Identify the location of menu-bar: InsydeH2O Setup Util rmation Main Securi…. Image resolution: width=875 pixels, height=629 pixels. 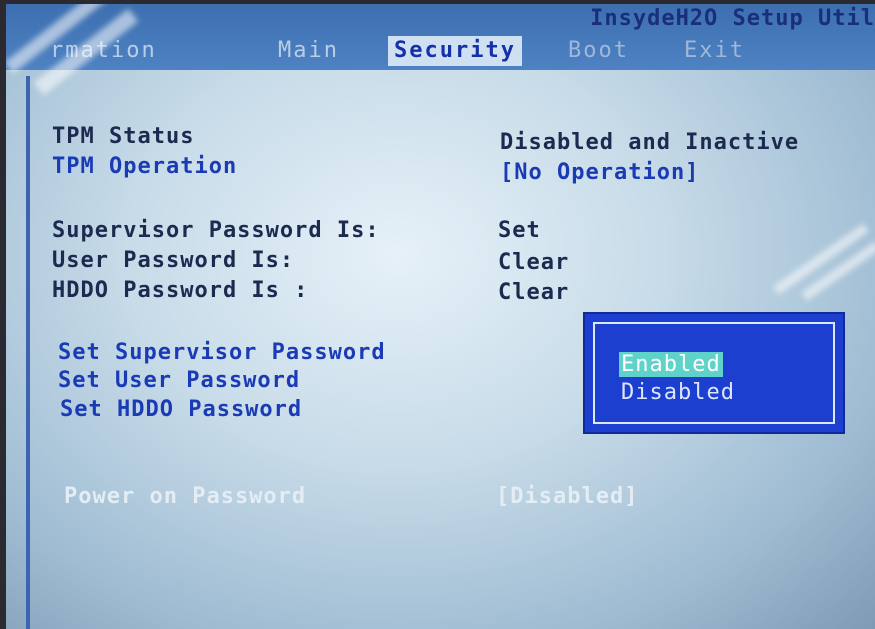
(440, 37).